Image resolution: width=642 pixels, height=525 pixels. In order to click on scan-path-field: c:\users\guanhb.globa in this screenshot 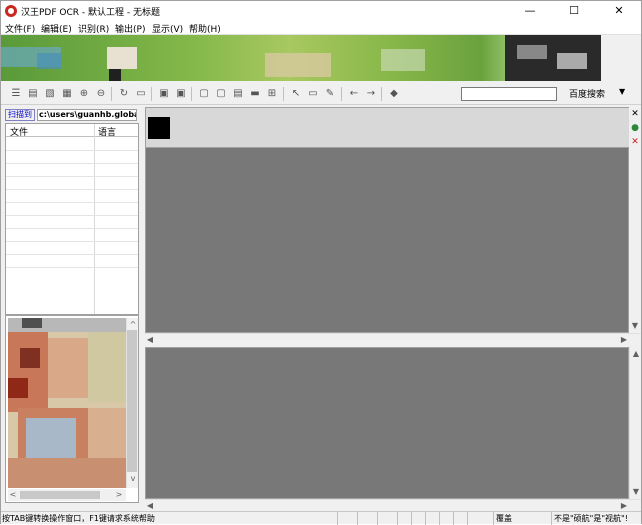, I will do `click(87, 115)`.